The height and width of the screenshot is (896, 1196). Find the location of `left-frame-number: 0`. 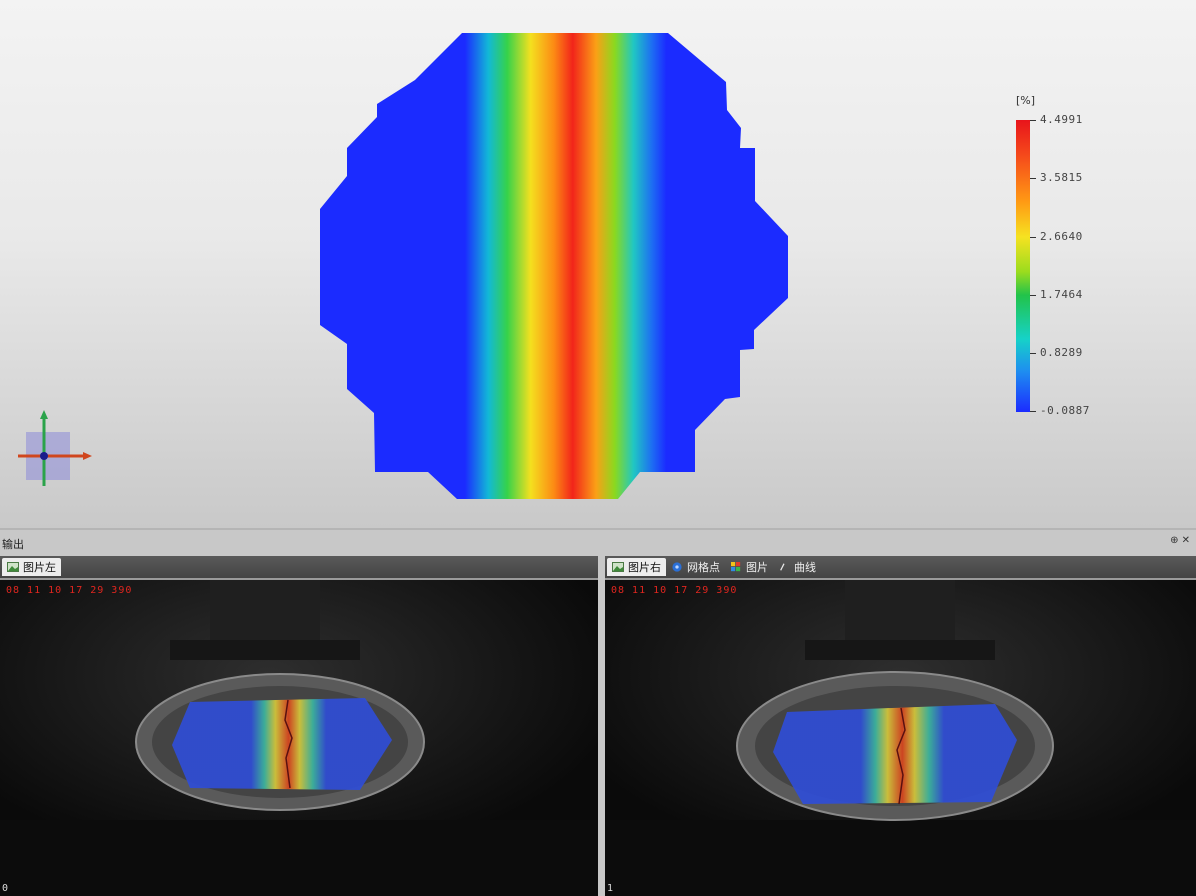

left-frame-number: 0 is located at coordinates (5, 888).